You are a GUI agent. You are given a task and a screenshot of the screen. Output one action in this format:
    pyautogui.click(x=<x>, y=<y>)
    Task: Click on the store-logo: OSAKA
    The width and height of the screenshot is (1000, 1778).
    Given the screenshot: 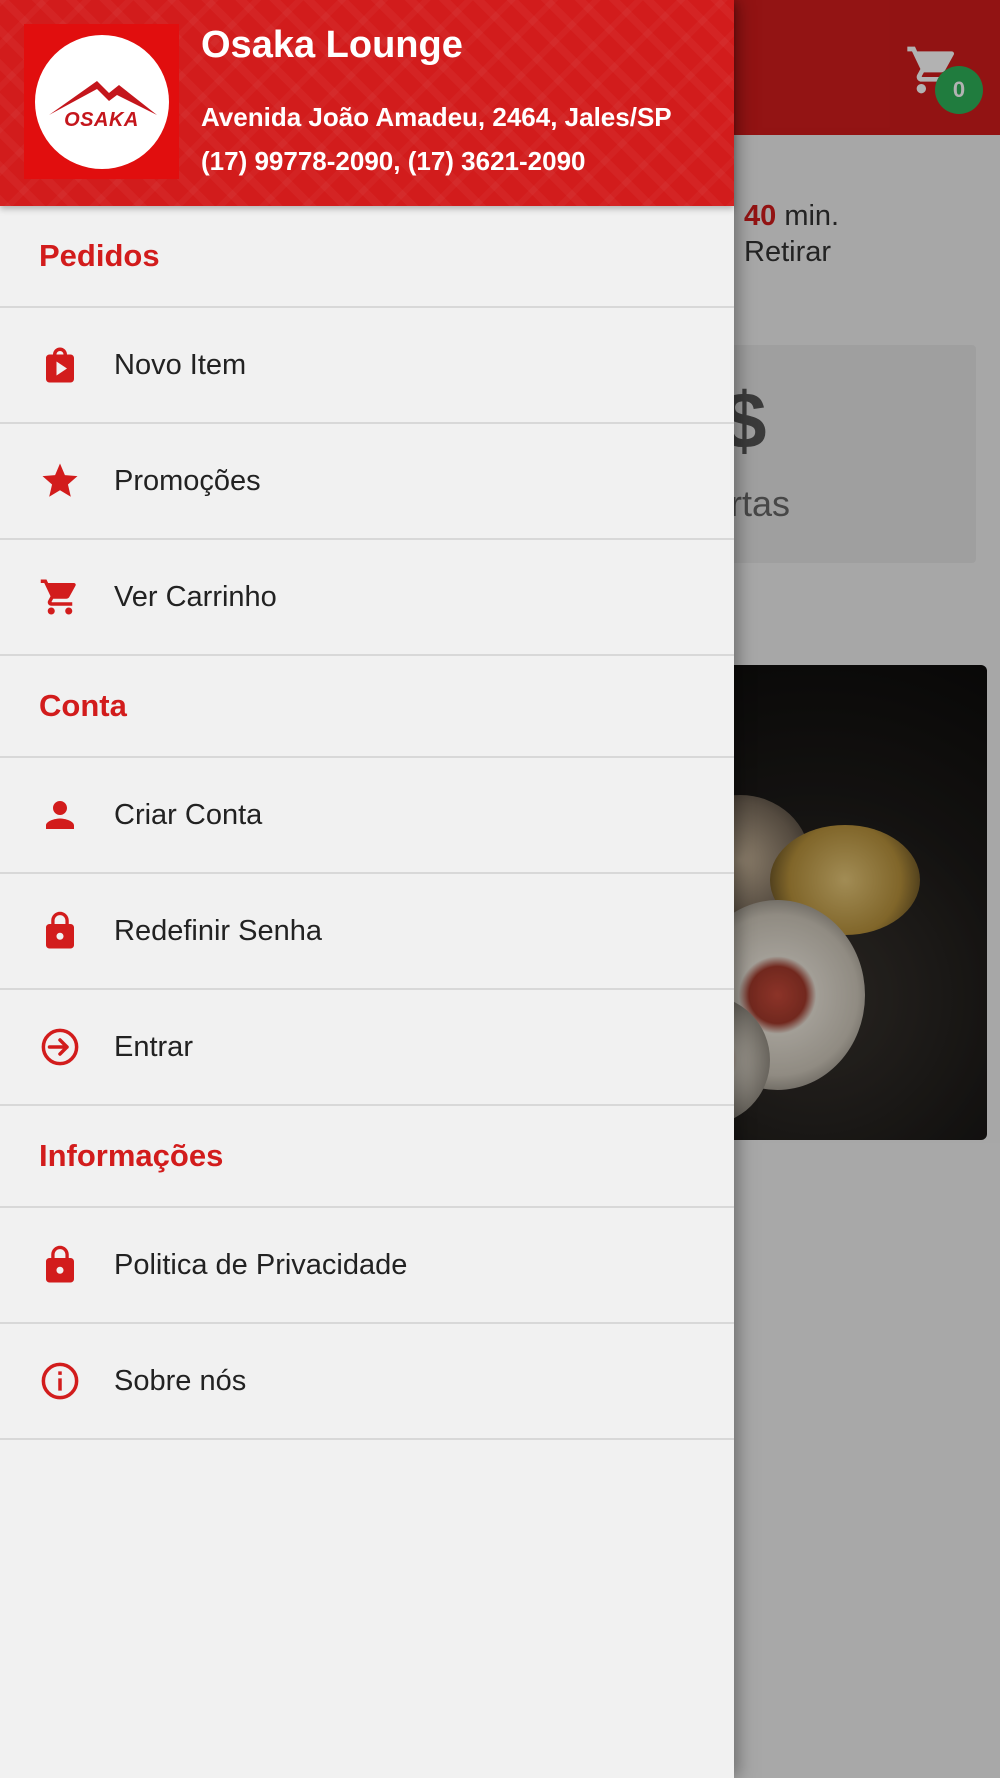 What is the action you would take?
    pyautogui.click(x=101, y=101)
    